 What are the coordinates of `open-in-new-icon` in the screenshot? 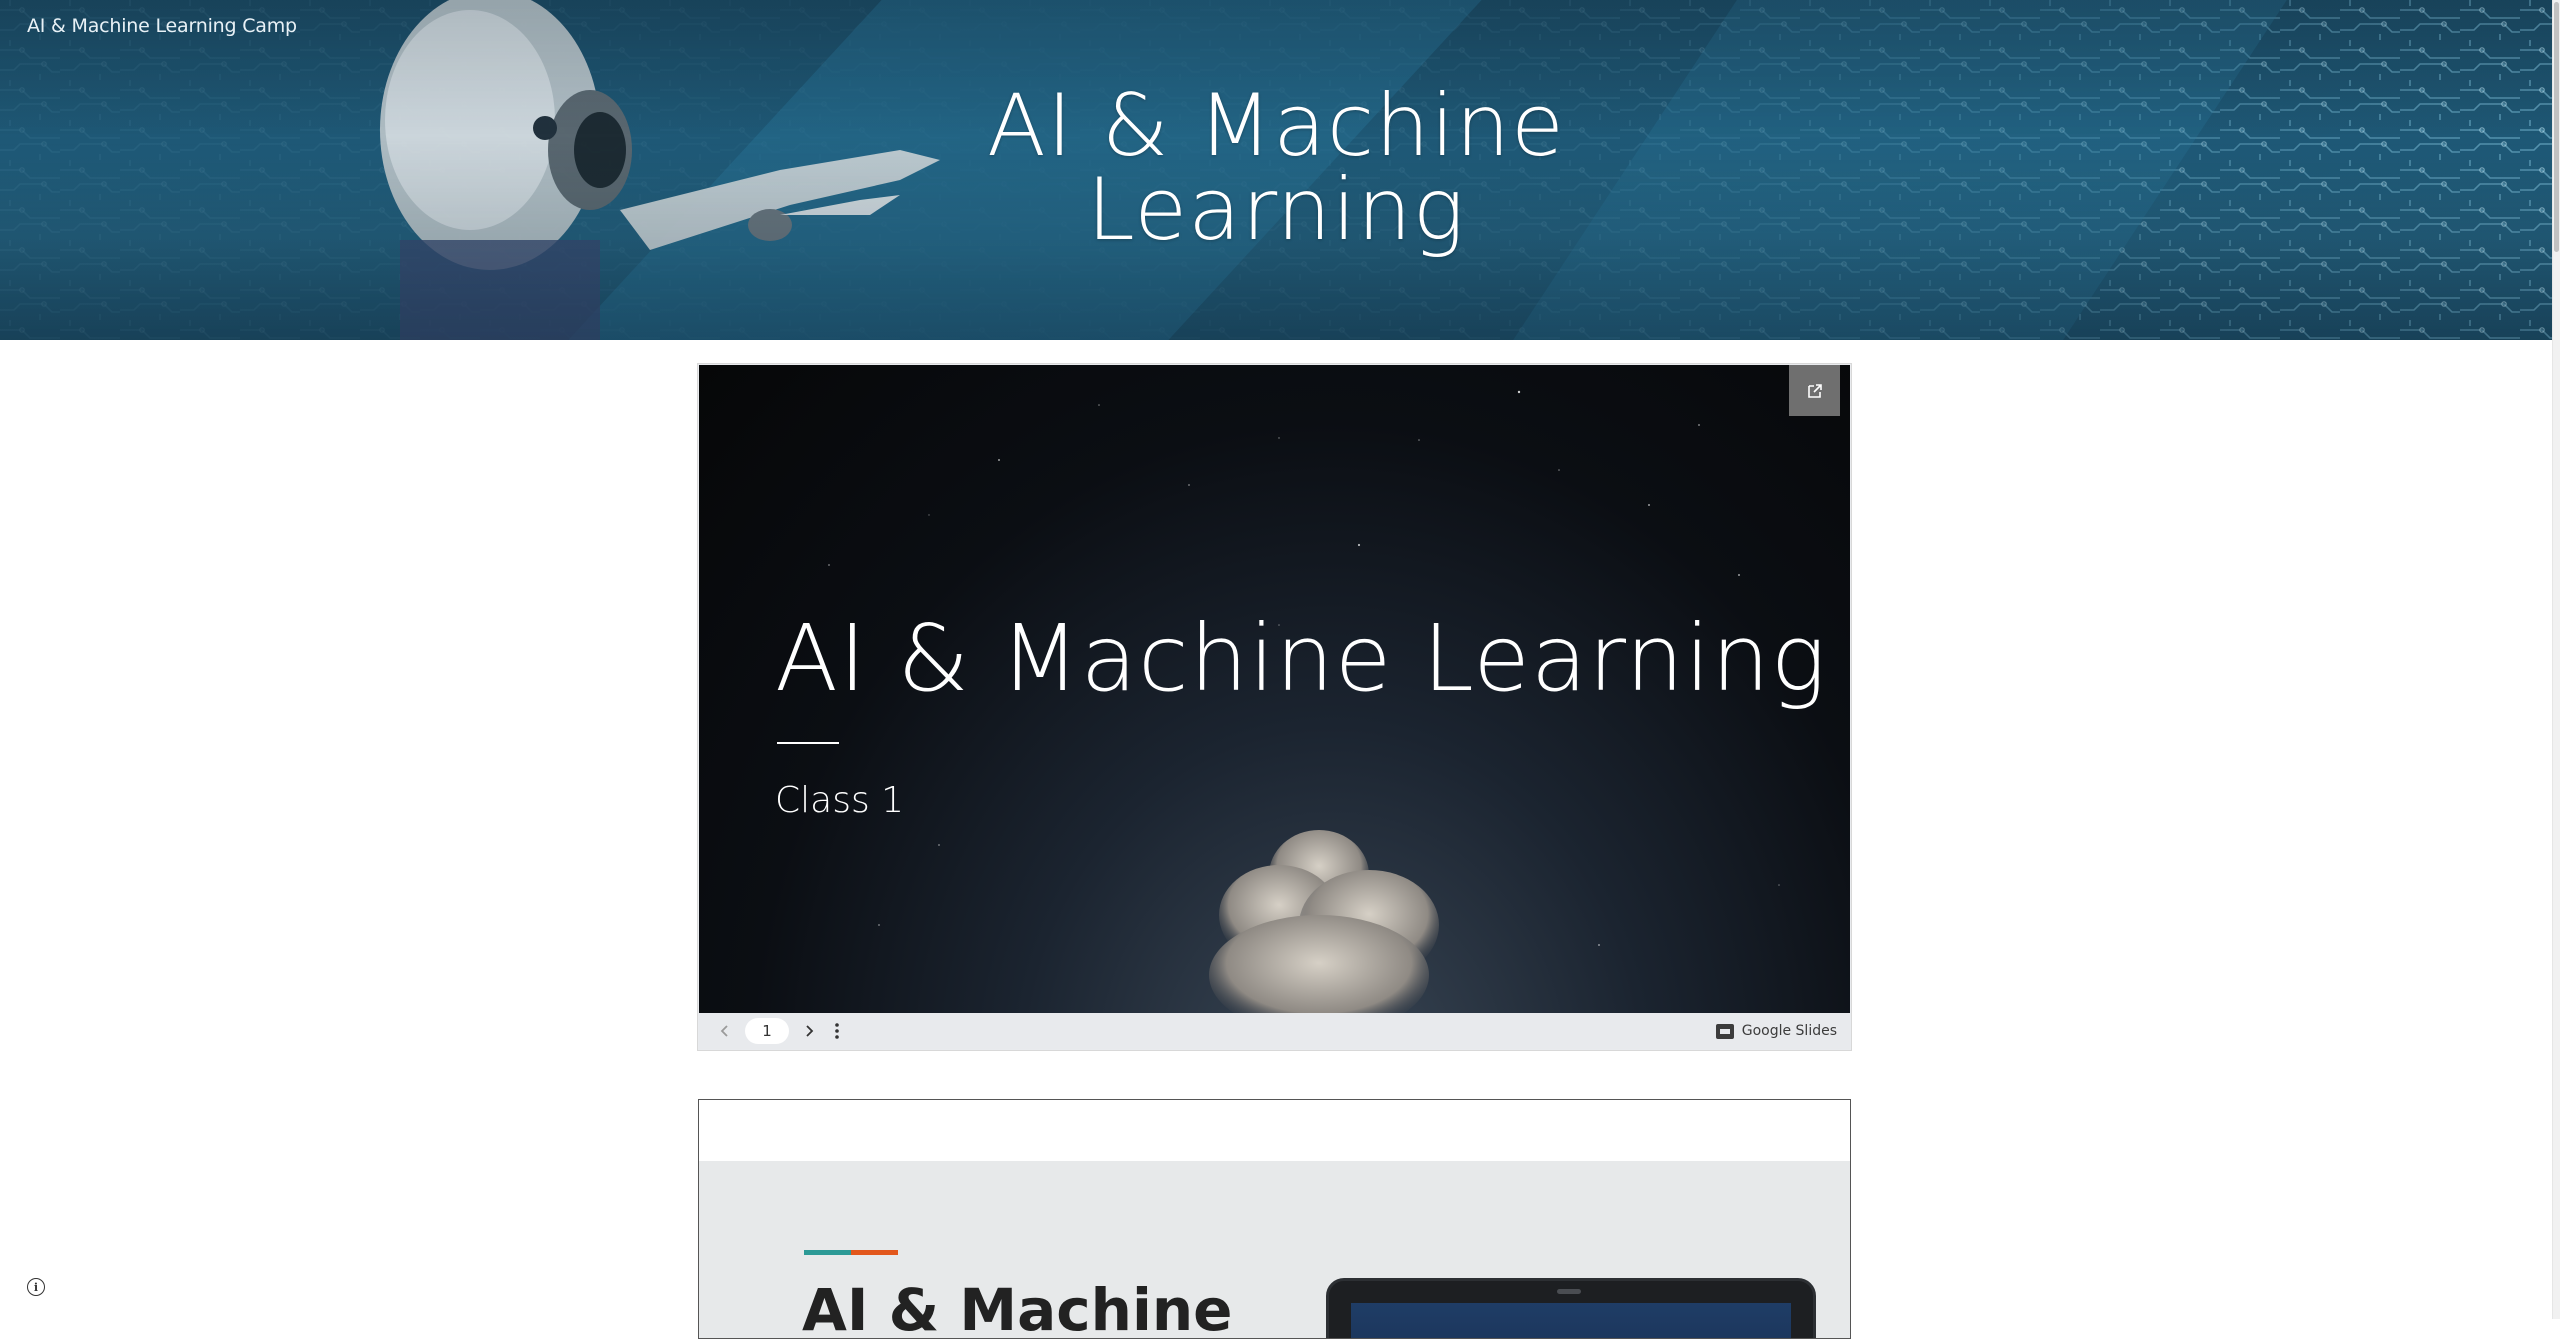 It's located at (1814, 390).